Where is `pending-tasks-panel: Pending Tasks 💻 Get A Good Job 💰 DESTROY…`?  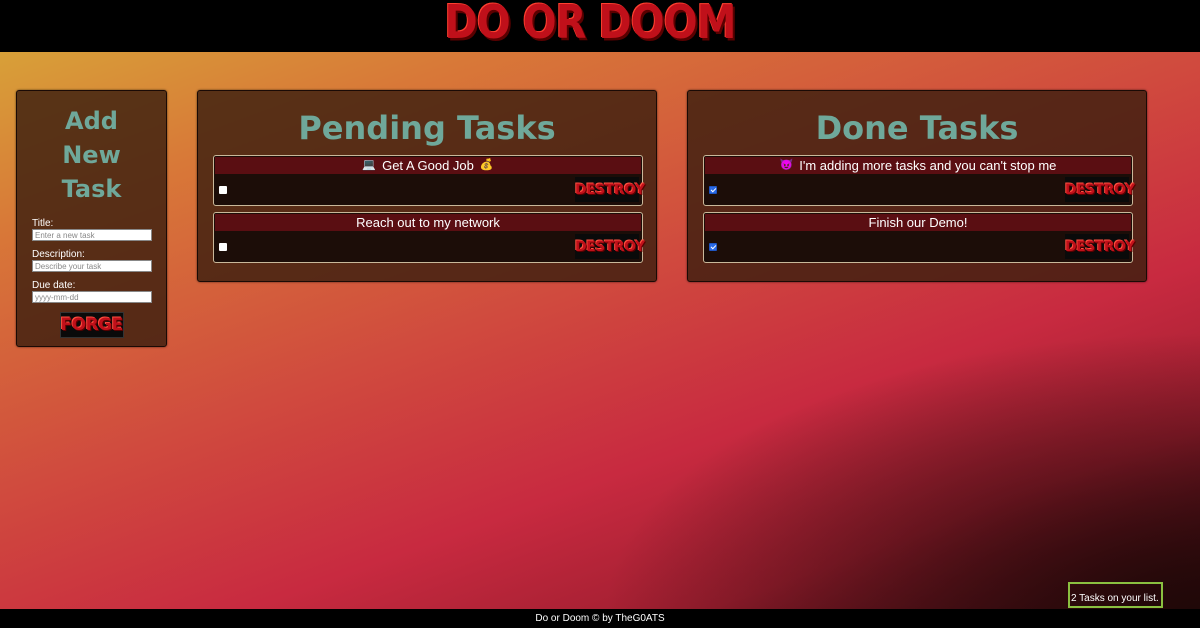
pending-tasks-panel: Pending Tasks 💻 Get A Good Job 💰 DESTROY… is located at coordinates (427, 186).